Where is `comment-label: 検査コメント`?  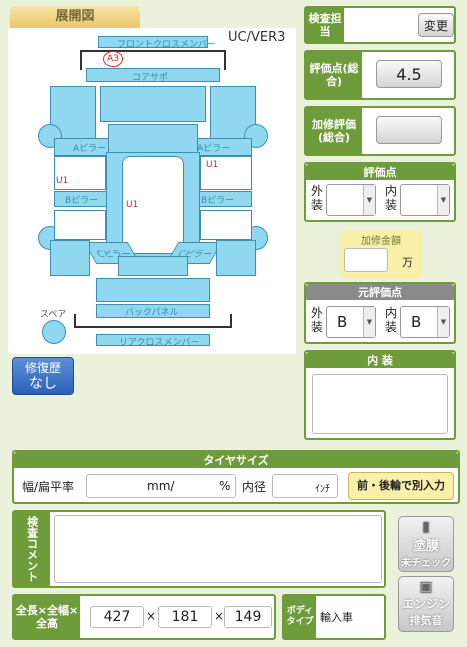
comment-label: 検査コメント is located at coordinates (32, 549).